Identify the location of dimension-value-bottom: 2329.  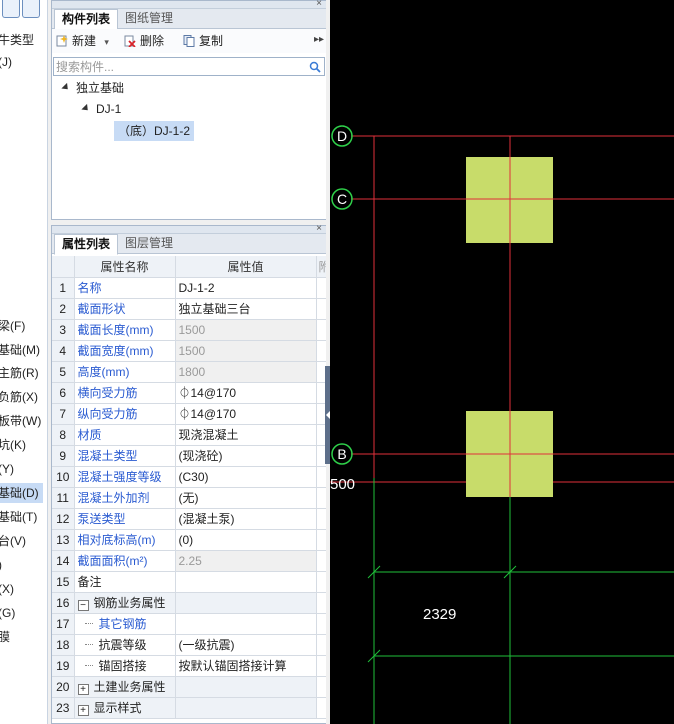
(439, 614).